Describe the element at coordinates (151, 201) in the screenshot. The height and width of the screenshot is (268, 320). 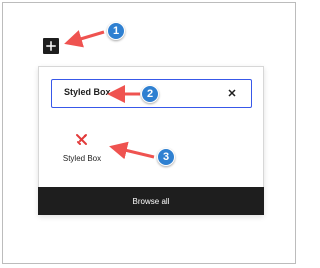
I see `browse-all-button: Browse all` at that location.